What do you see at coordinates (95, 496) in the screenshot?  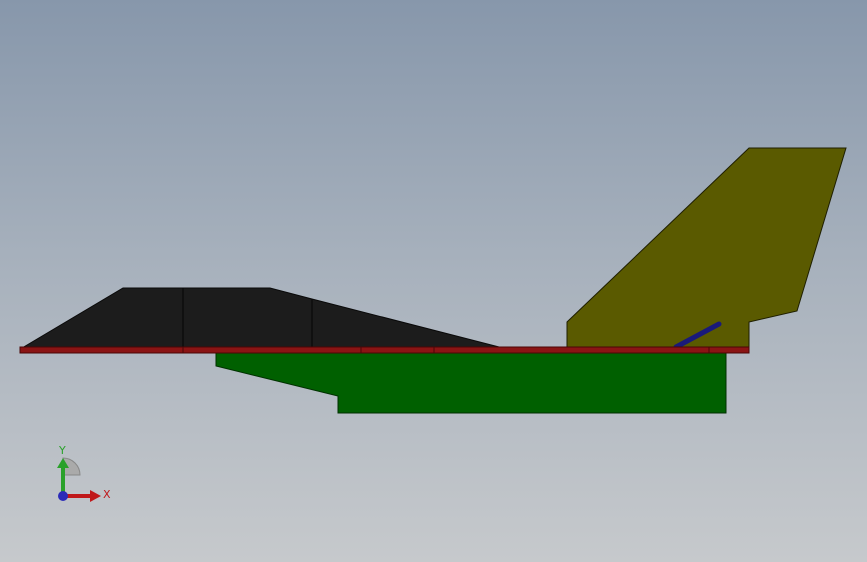 I see `x-axis-arrow` at bounding box center [95, 496].